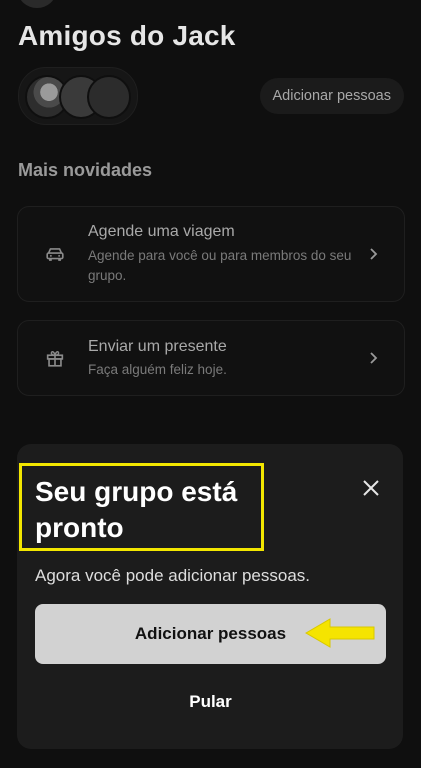 This screenshot has height=768, width=421. I want to click on arrow-left-annotation-icon, so click(340, 633).